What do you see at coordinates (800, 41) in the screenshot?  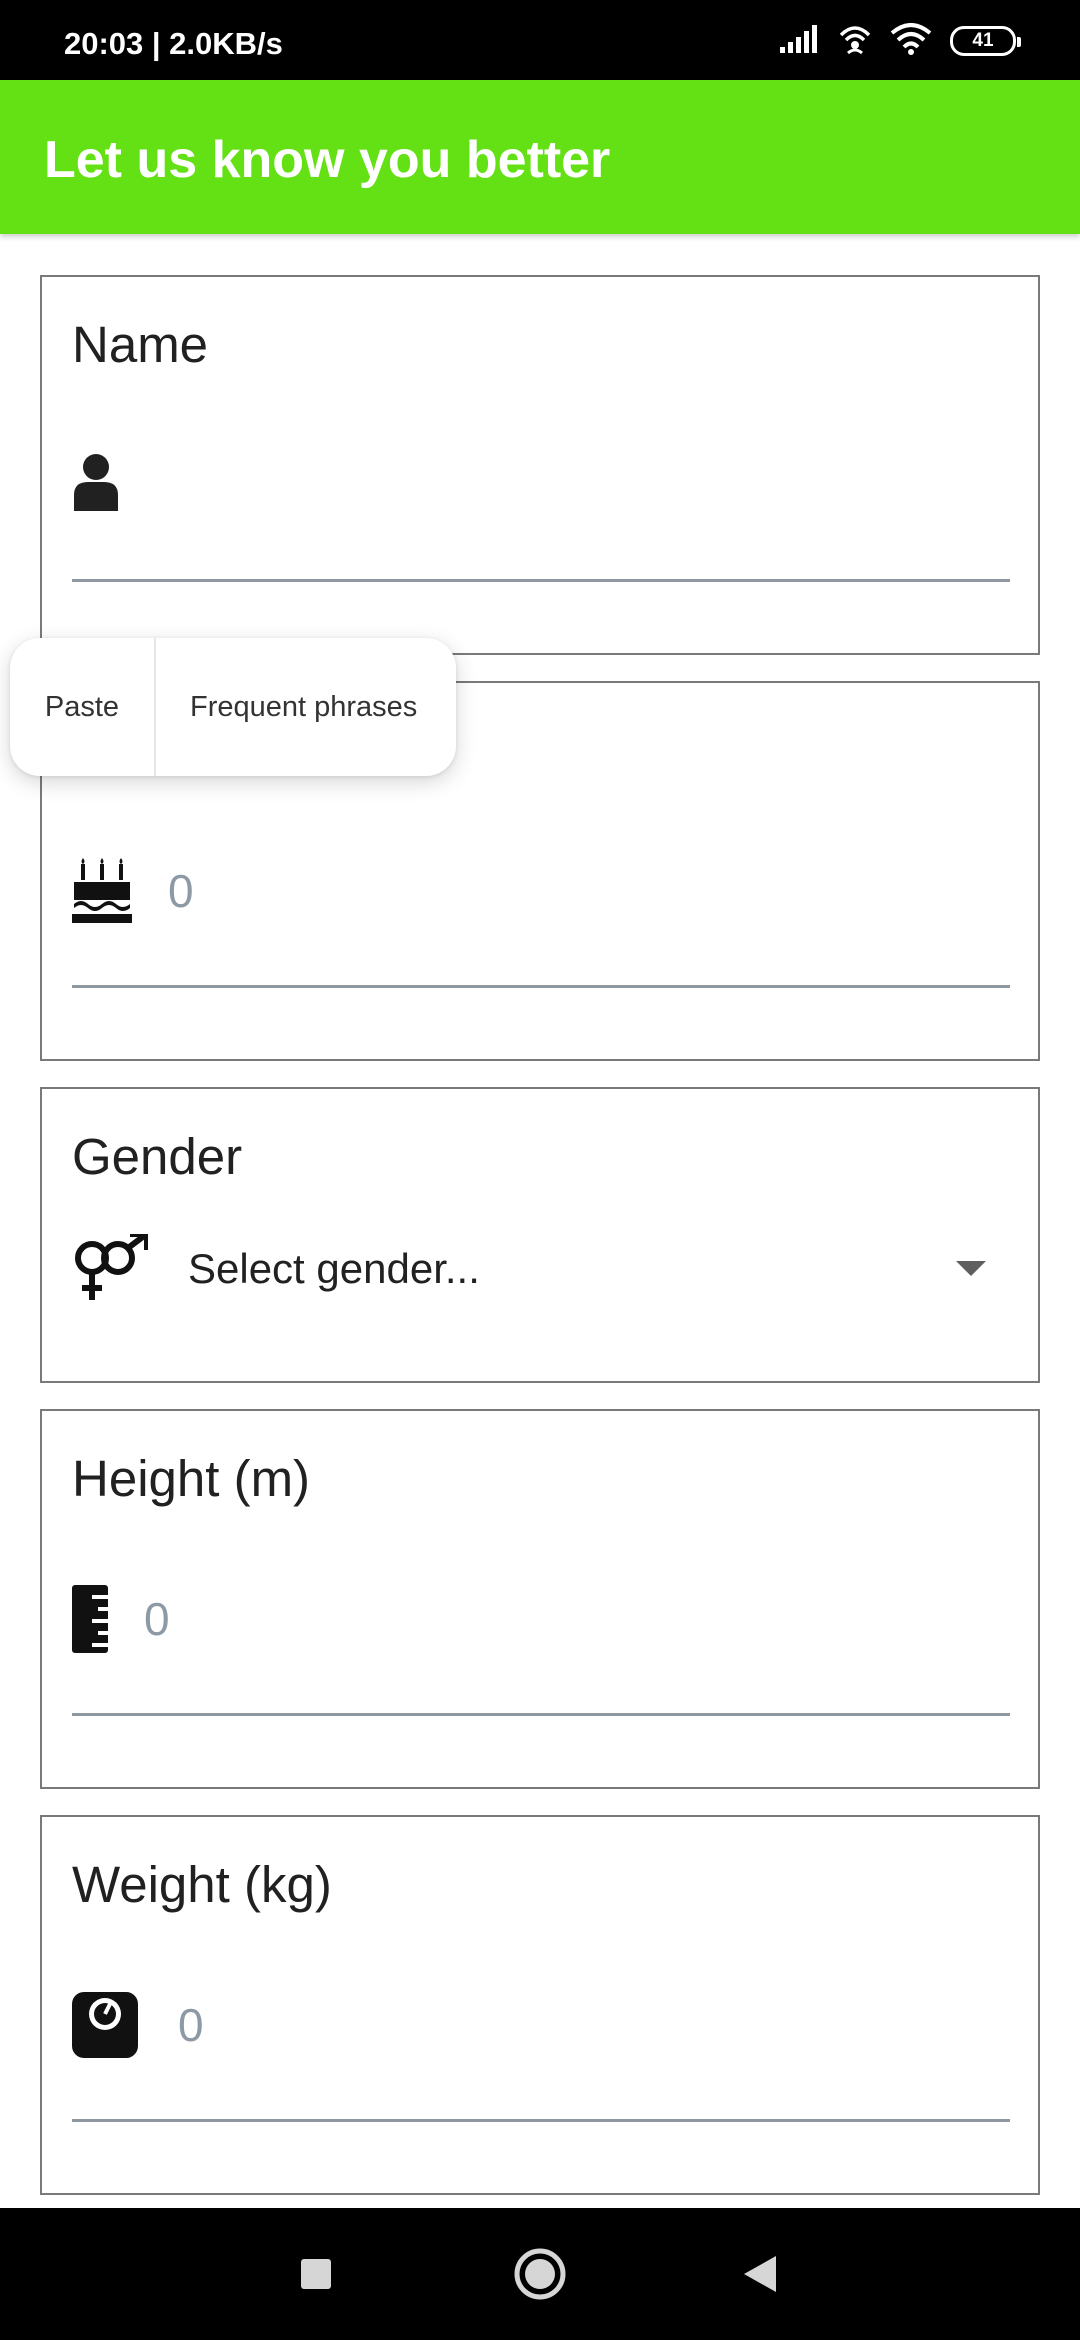 I see `signal-icon` at bounding box center [800, 41].